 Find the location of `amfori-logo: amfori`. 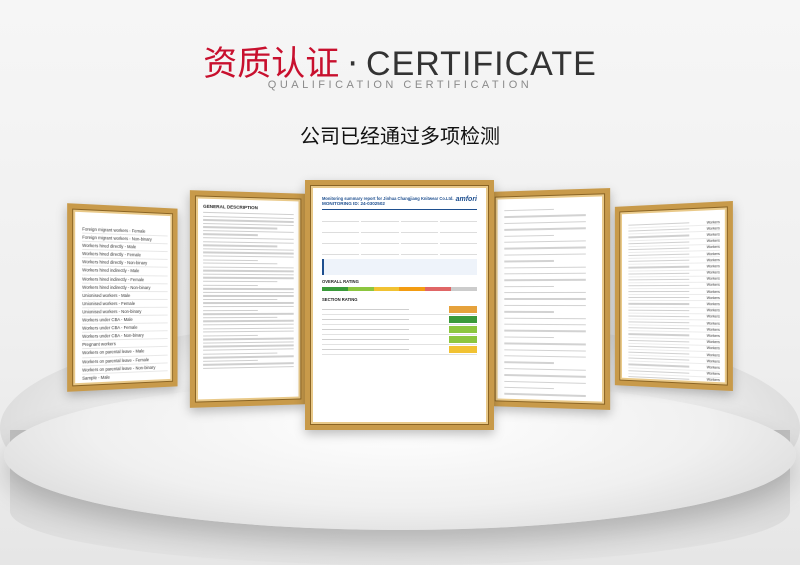

amfori-logo: amfori is located at coordinates (466, 199).